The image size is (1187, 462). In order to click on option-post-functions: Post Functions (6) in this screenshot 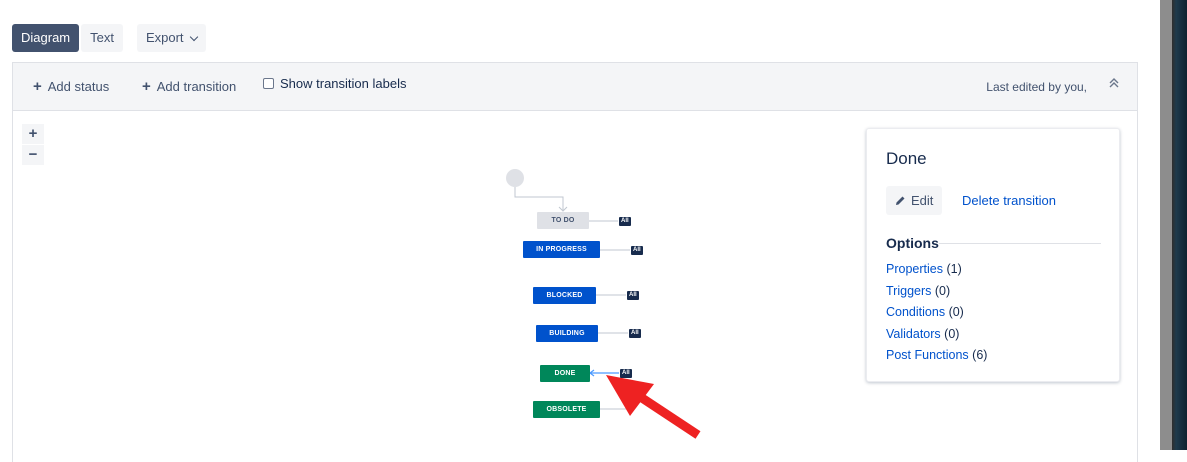, I will do `click(936, 359)`.